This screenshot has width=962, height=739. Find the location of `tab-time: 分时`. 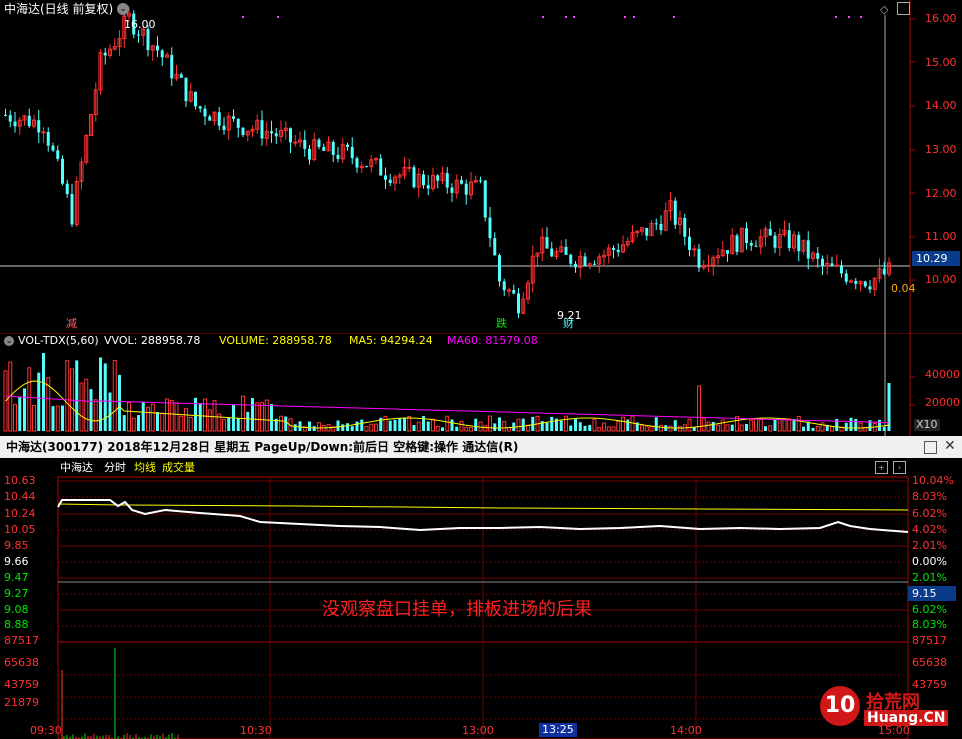

tab-time: 分时 is located at coordinates (115, 468).